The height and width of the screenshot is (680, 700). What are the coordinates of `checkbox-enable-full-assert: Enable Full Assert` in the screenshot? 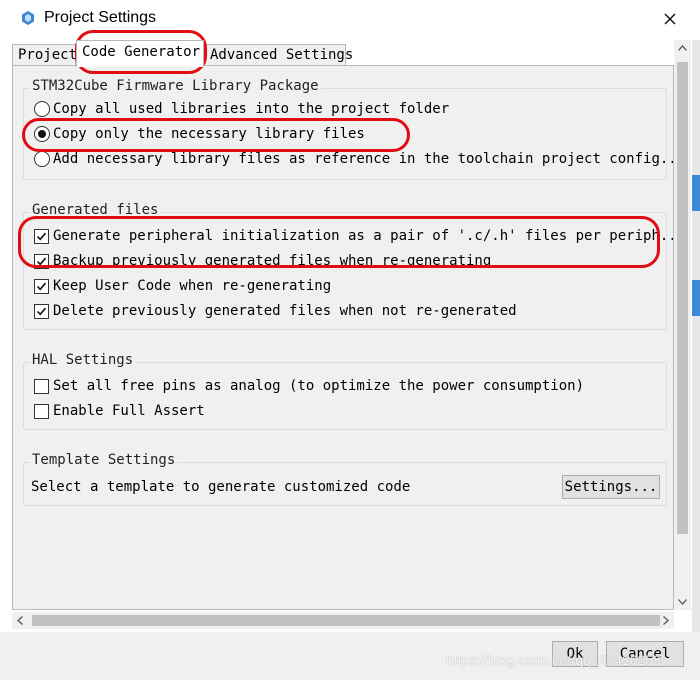 It's located at (119, 411).